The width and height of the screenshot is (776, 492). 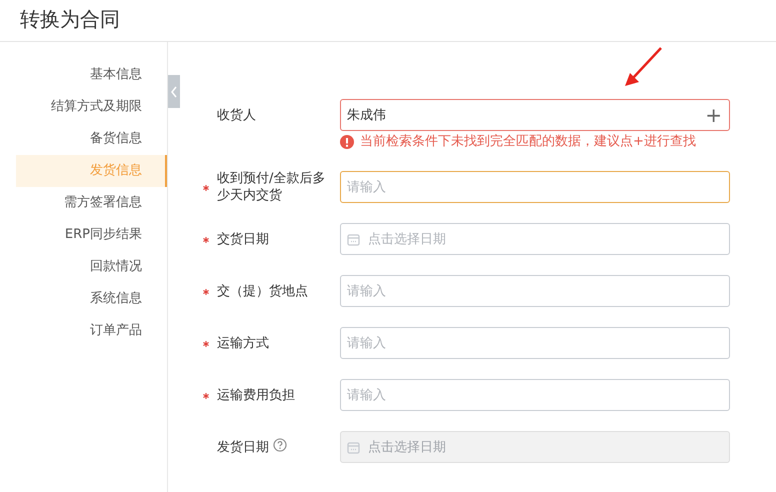 What do you see at coordinates (347, 142) in the screenshot?
I see `error-icon` at bounding box center [347, 142].